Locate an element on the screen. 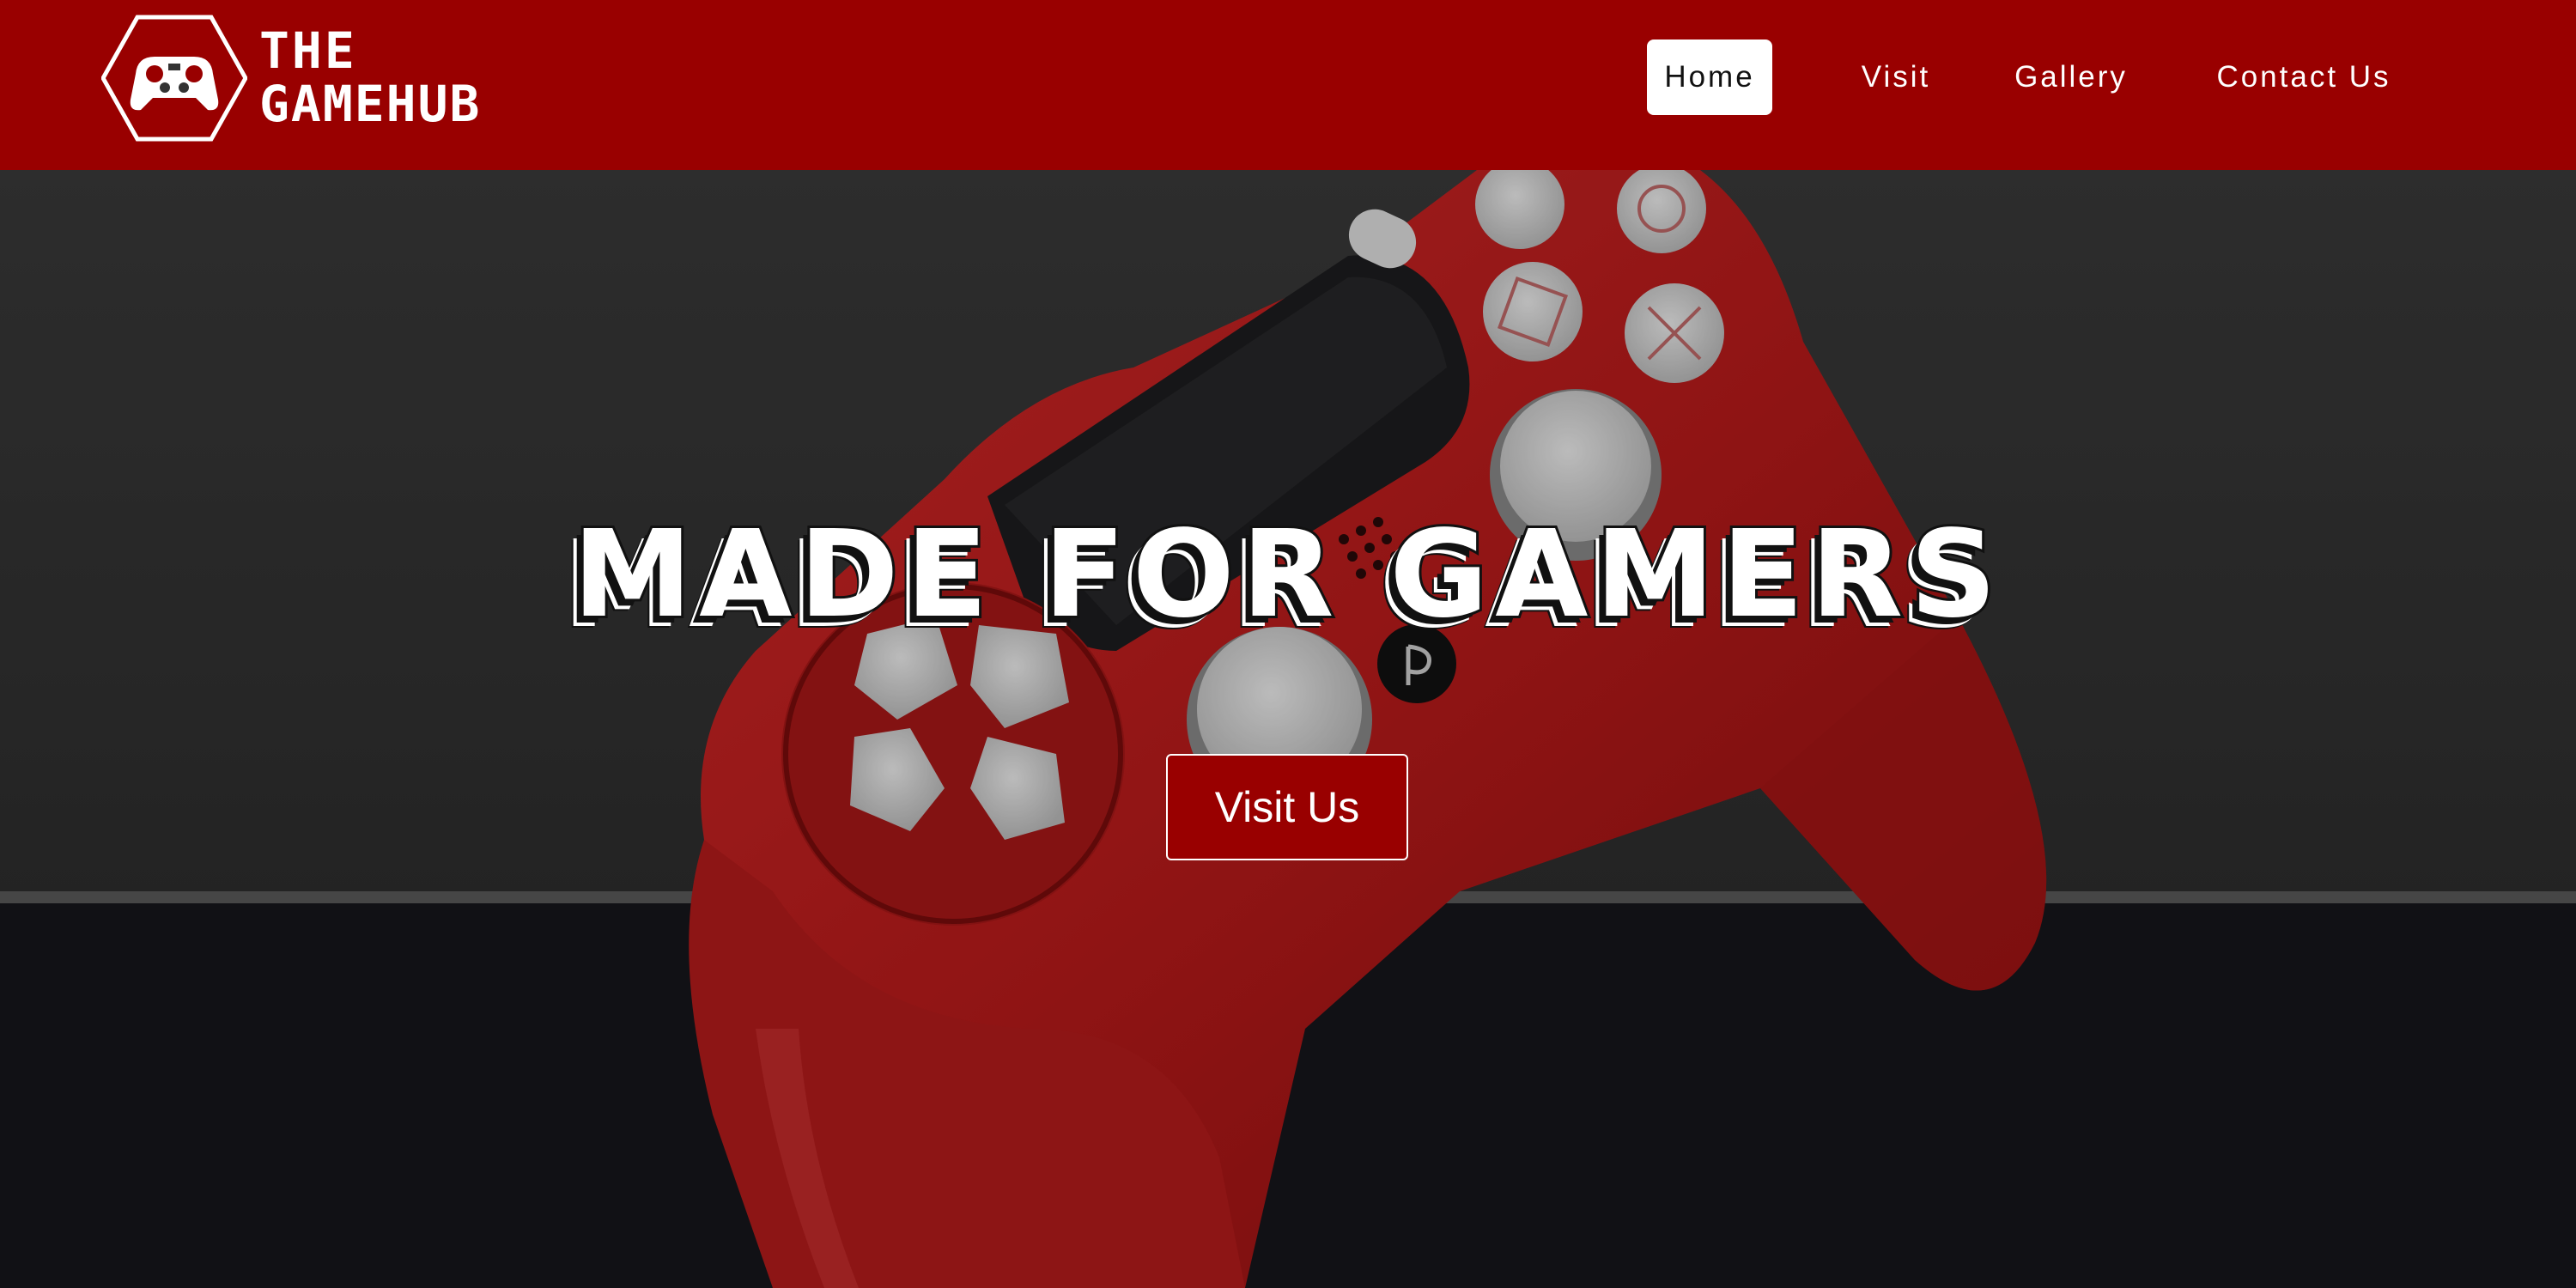 The width and height of the screenshot is (2576, 1288). brand-name: THE GAMEHUB is located at coordinates (370, 77).